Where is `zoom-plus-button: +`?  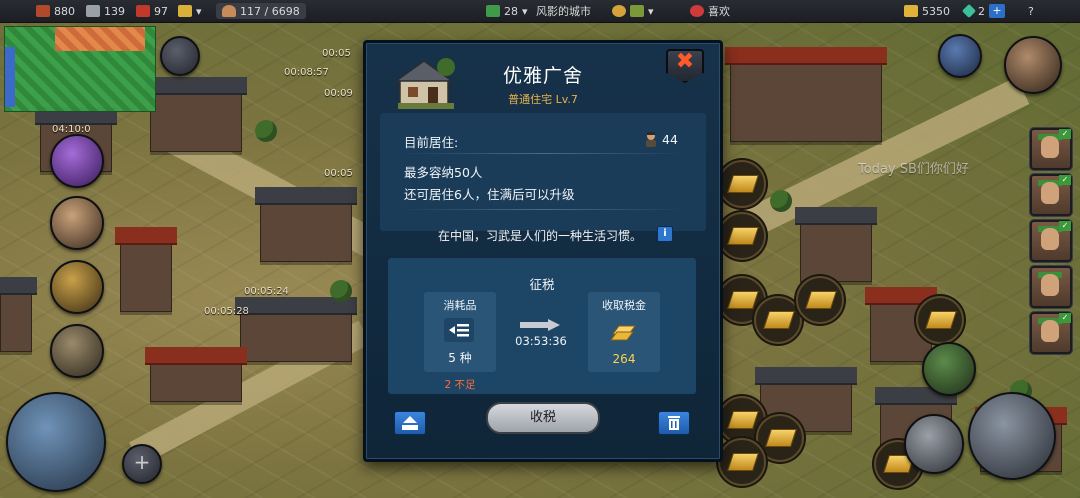
zoom-plus-button: + is located at coordinates (142, 464).